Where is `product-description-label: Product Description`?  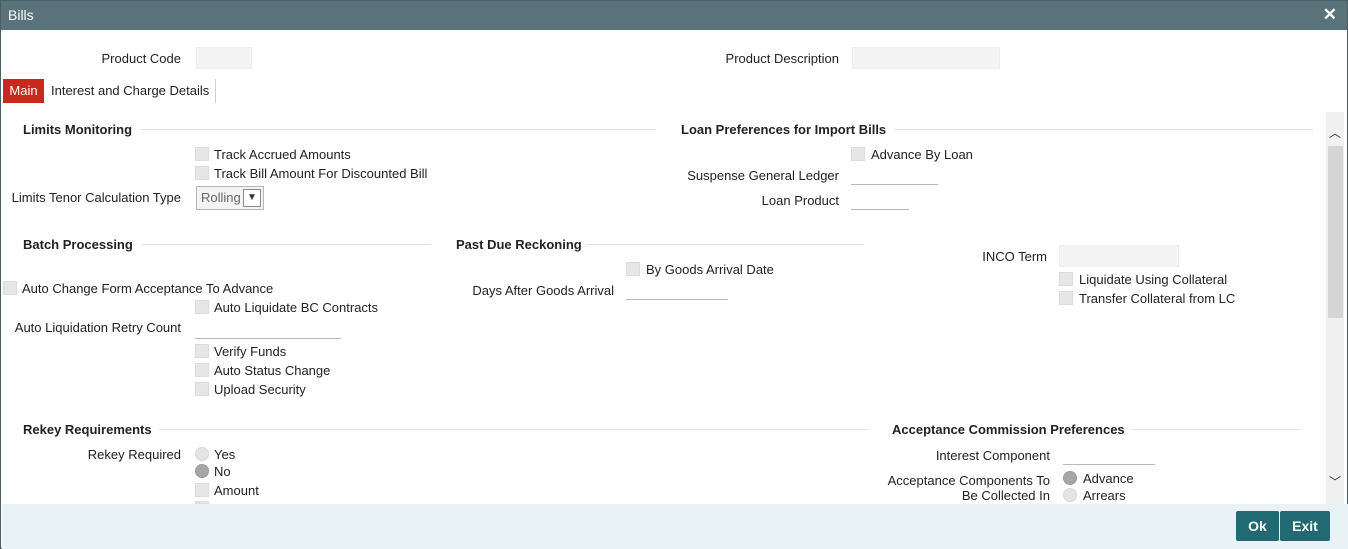 product-description-label: Product Description is located at coordinates (782, 58).